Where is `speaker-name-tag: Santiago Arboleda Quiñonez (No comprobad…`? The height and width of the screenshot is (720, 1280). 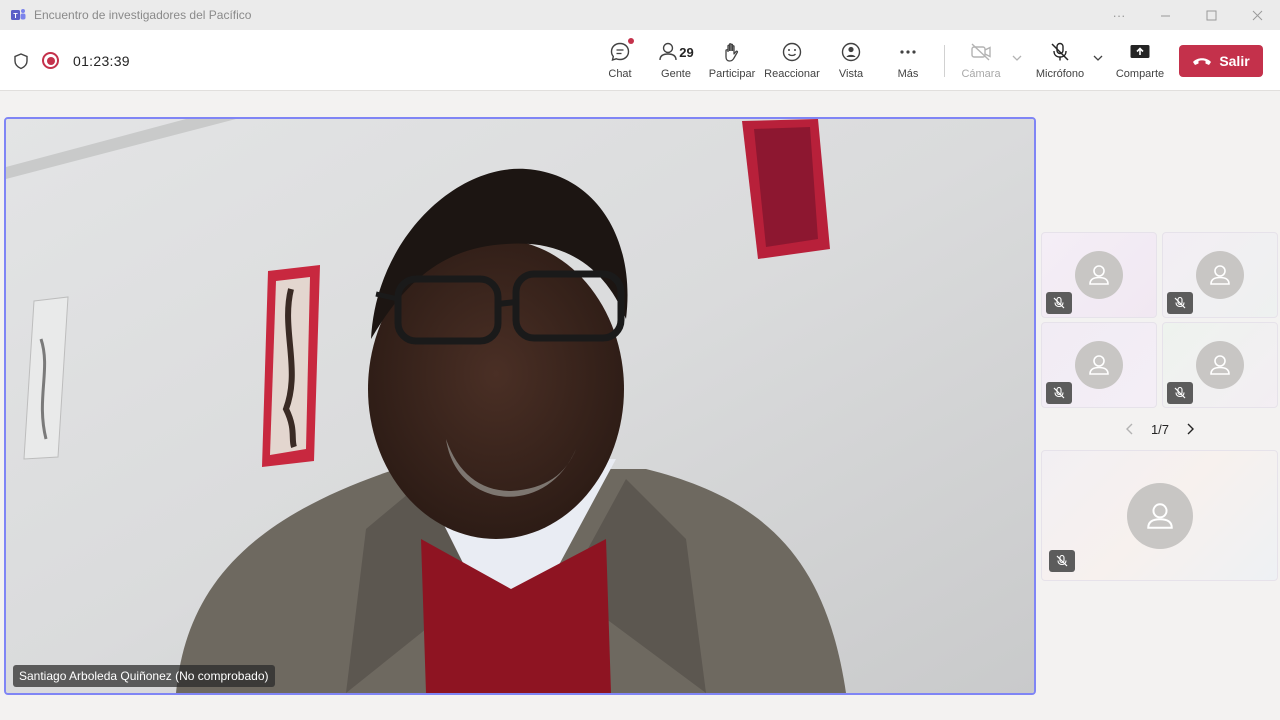
speaker-name-tag: Santiago Arboleda Quiñonez (No comprobad… is located at coordinates (144, 676).